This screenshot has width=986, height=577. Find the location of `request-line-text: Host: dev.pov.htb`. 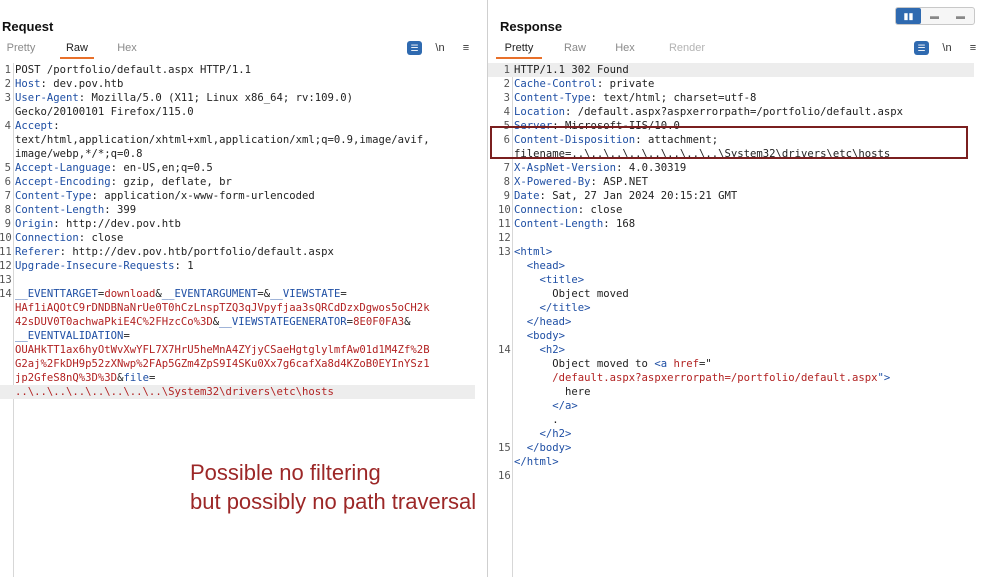

request-line-text: Host: dev.pov.htb is located at coordinates (69, 84).